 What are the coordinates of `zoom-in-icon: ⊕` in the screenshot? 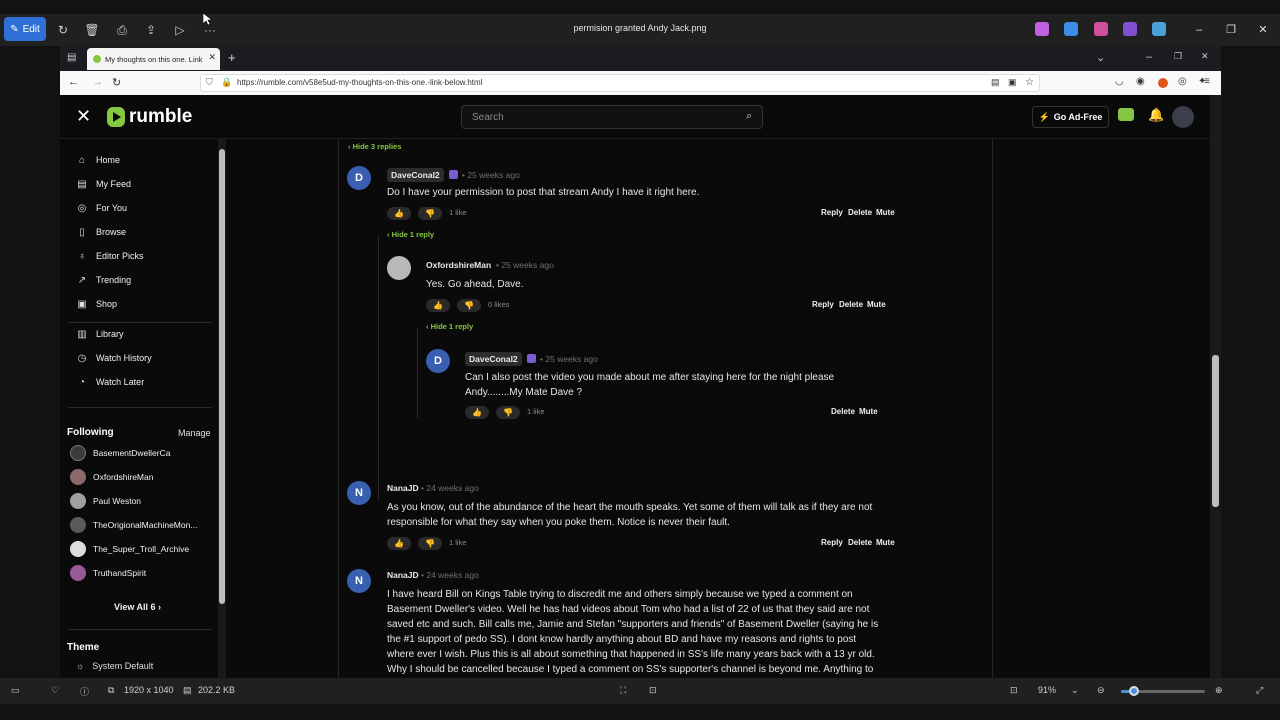 It's located at (1219, 690).